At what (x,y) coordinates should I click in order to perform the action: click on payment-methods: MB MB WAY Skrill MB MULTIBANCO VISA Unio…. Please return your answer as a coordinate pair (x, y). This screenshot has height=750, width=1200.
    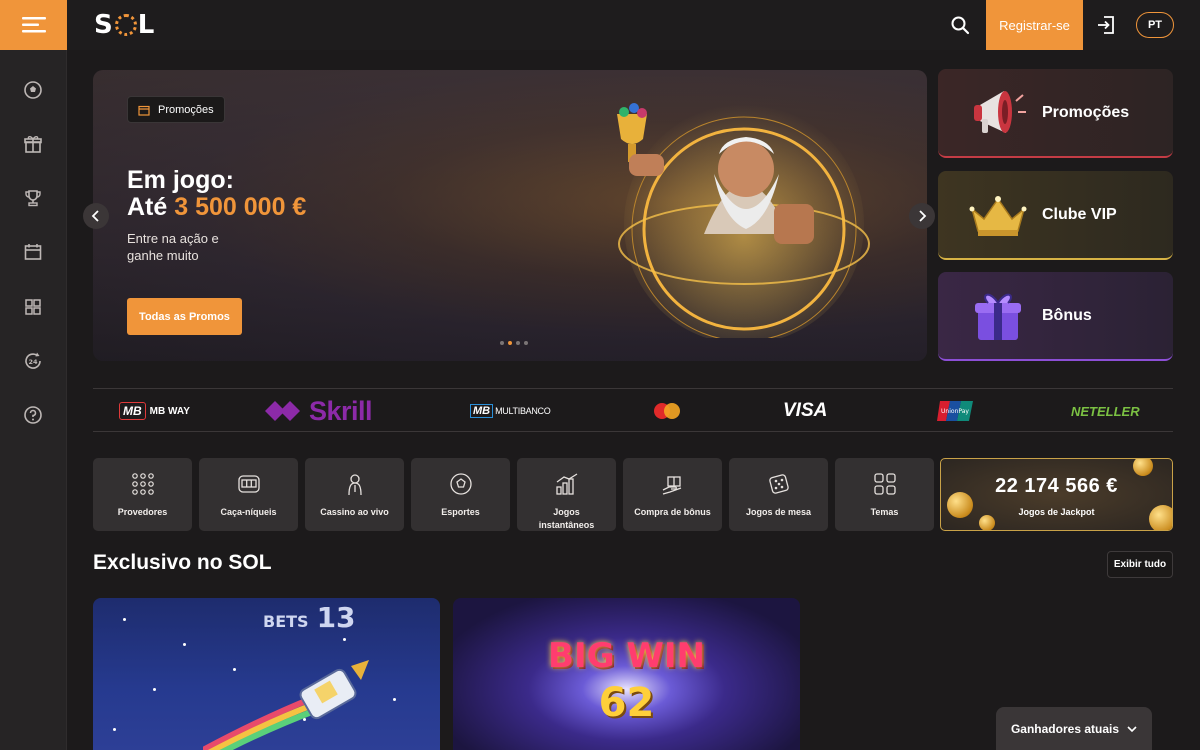
    Looking at the image, I should click on (633, 410).